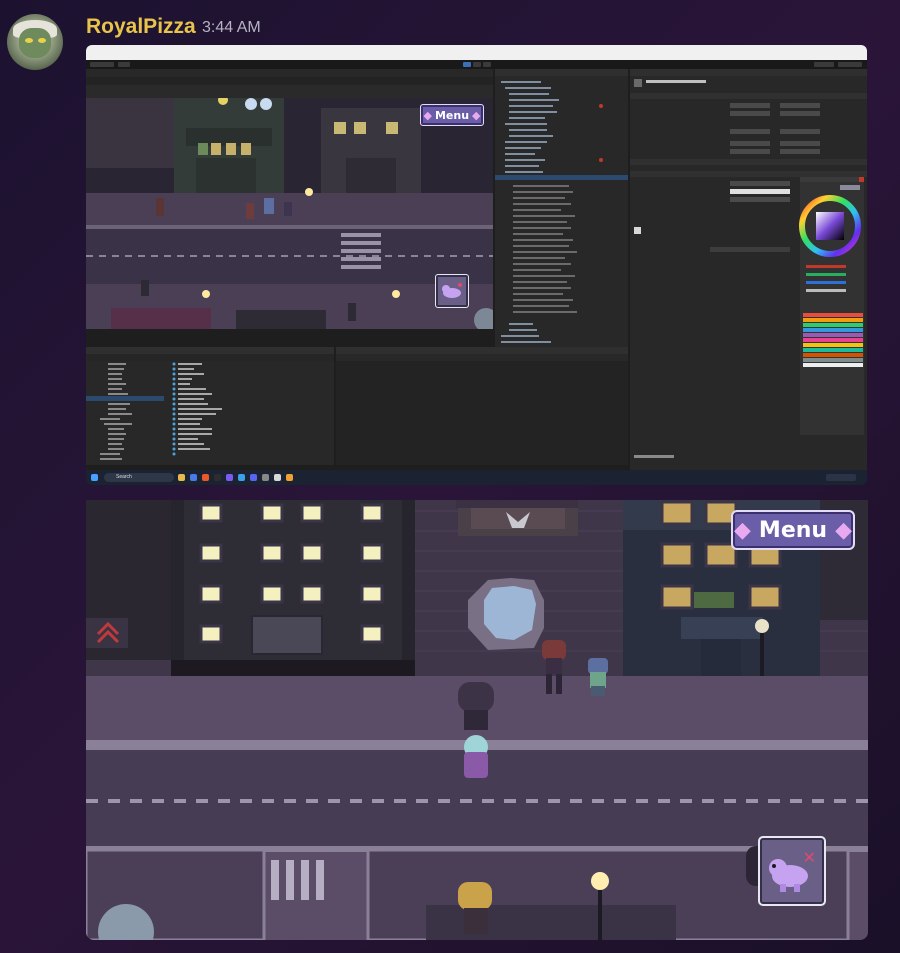 The image size is (900, 953). I want to click on scene-tab-row, so click(289, 73).